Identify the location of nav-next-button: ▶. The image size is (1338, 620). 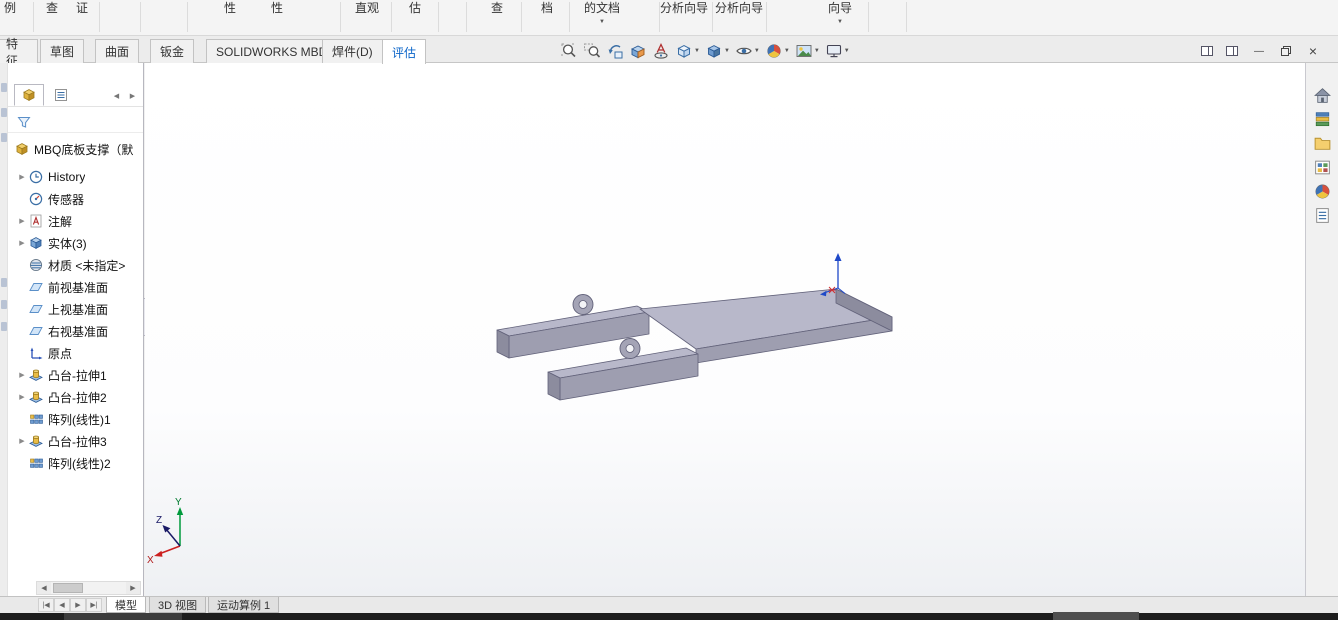
(78, 605).